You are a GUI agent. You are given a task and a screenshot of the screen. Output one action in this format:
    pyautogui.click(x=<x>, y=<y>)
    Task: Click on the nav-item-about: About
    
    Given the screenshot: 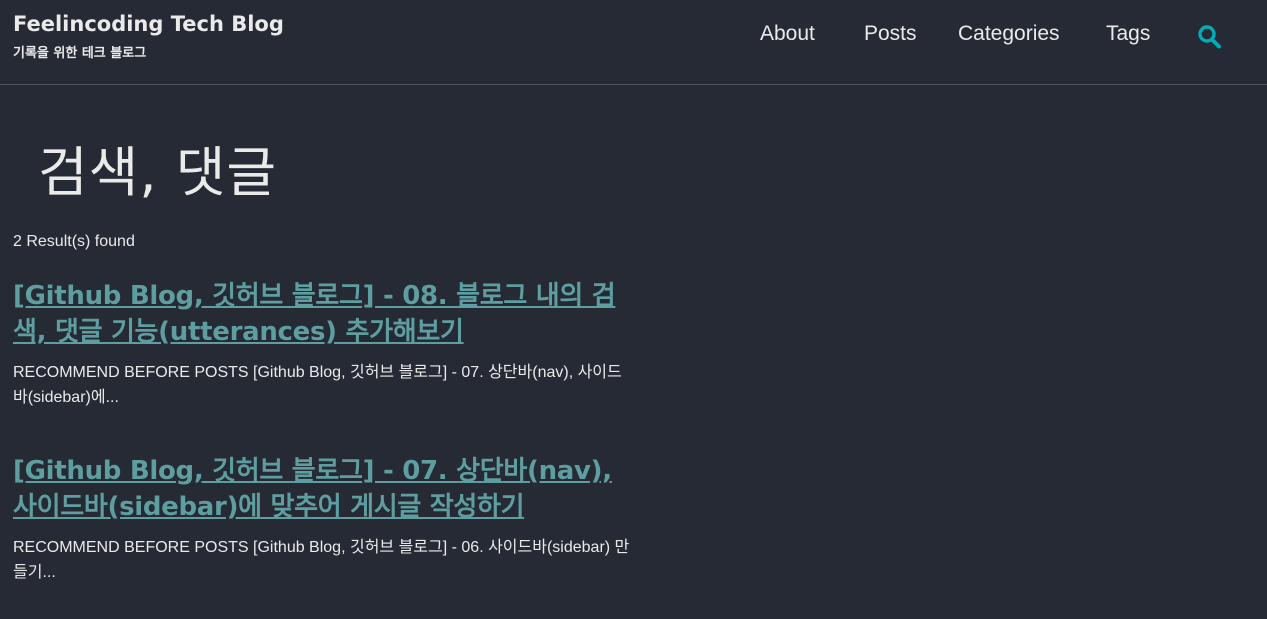 What is the action you would take?
    pyautogui.click(x=787, y=34)
    